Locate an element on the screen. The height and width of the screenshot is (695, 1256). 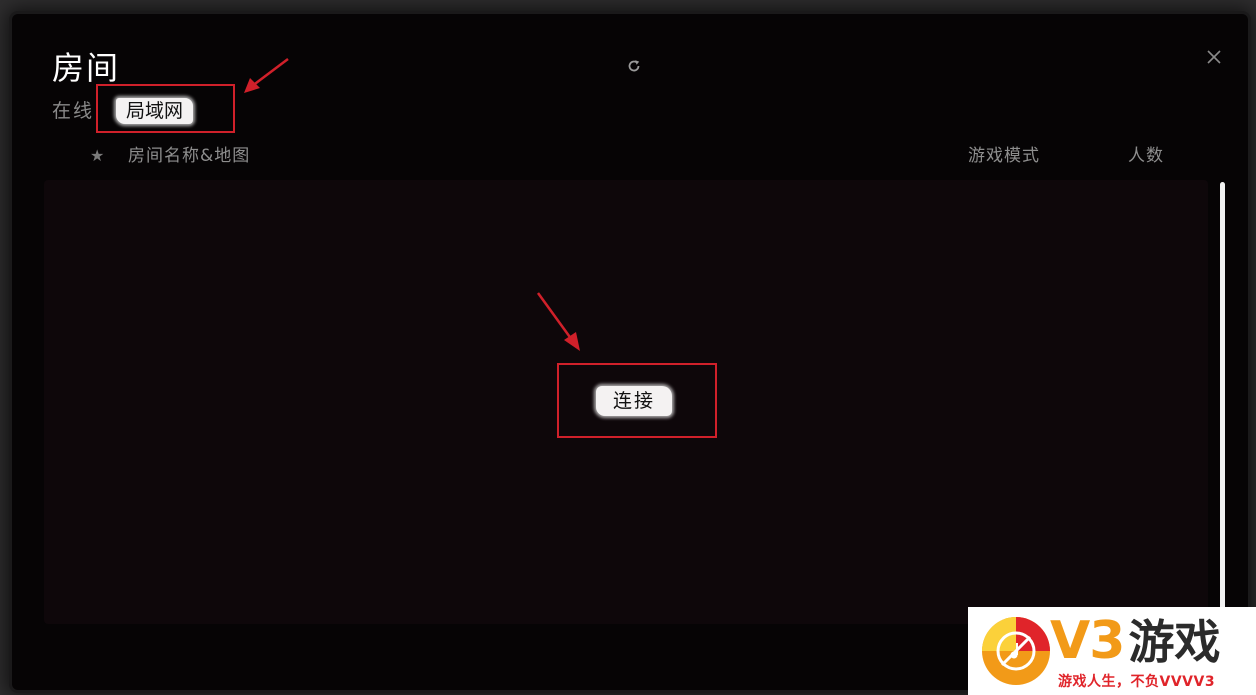
watermark-slogan: 游戏人生，不负VVVV3 is located at coordinates (1137, 682).